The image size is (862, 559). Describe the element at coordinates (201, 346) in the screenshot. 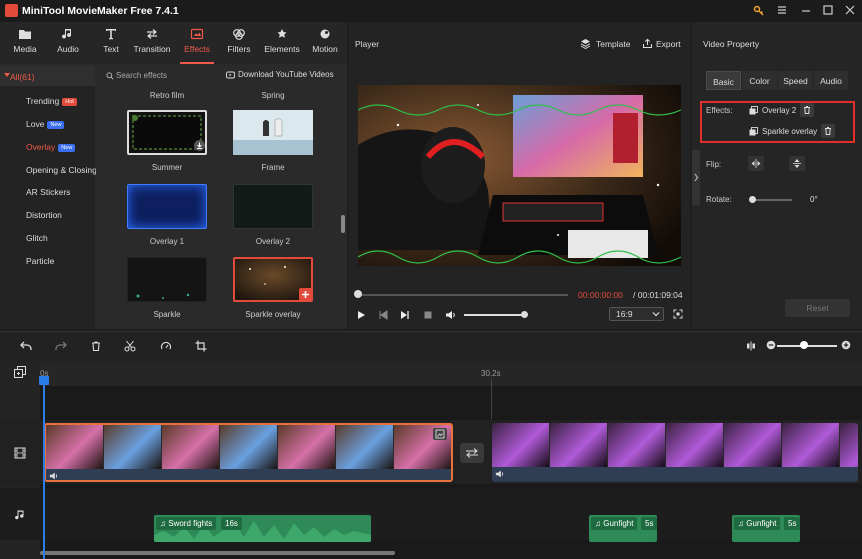

I see `crop-icon` at that location.